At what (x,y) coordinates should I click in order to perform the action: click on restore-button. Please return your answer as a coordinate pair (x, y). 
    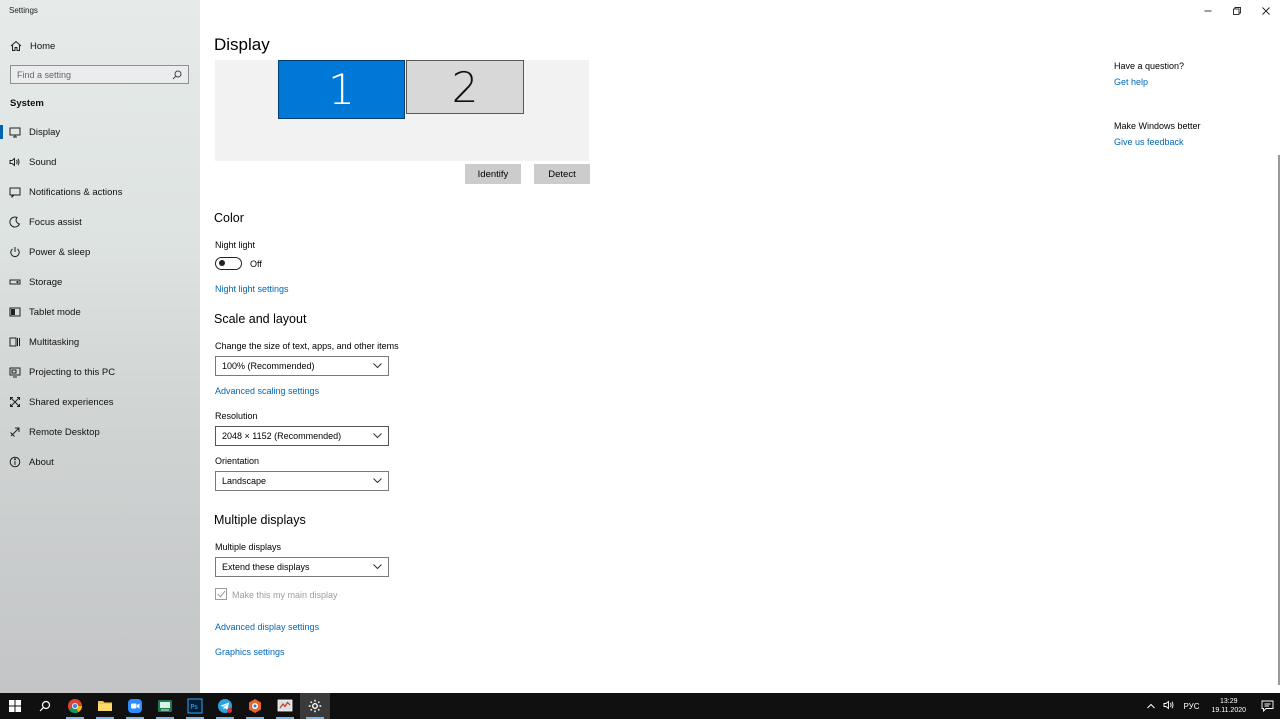
    Looking at the image, I should click on (1236, 11).